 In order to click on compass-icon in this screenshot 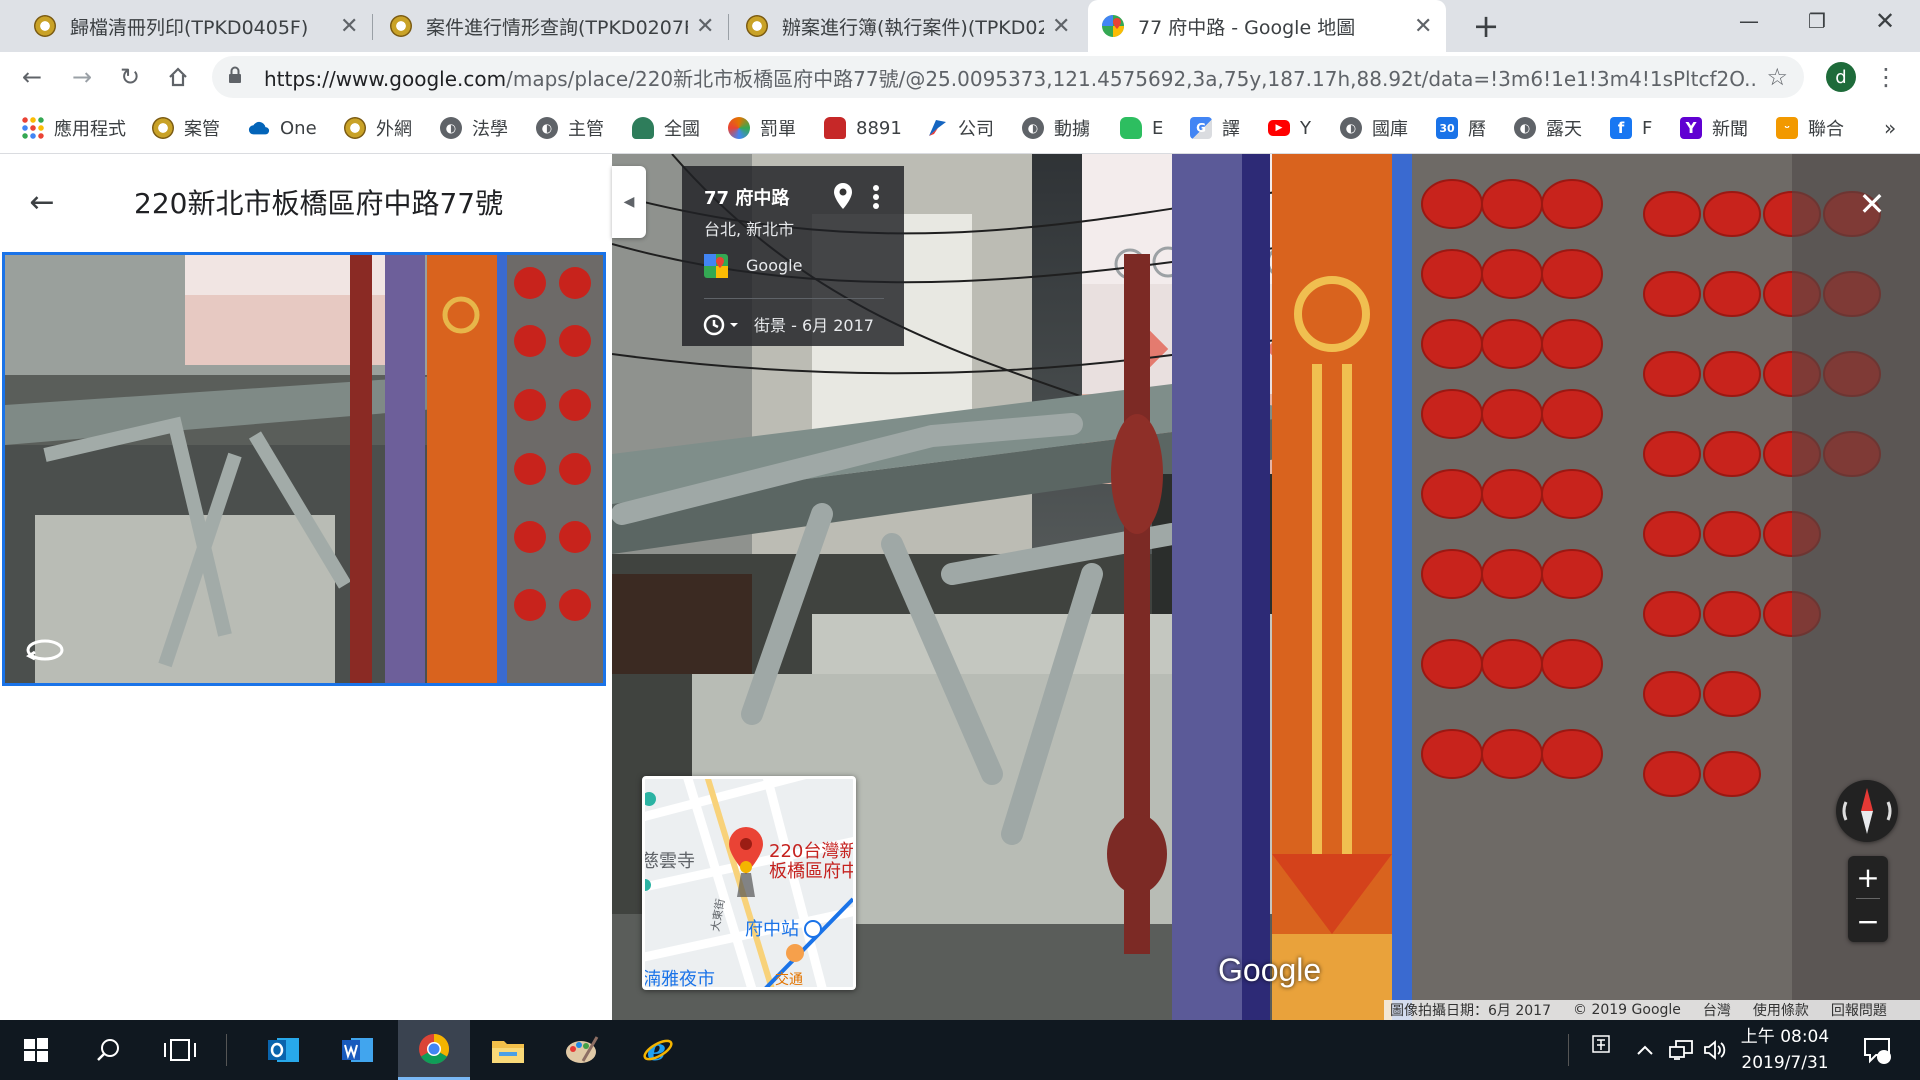, I will do `click(1867, 811)`.